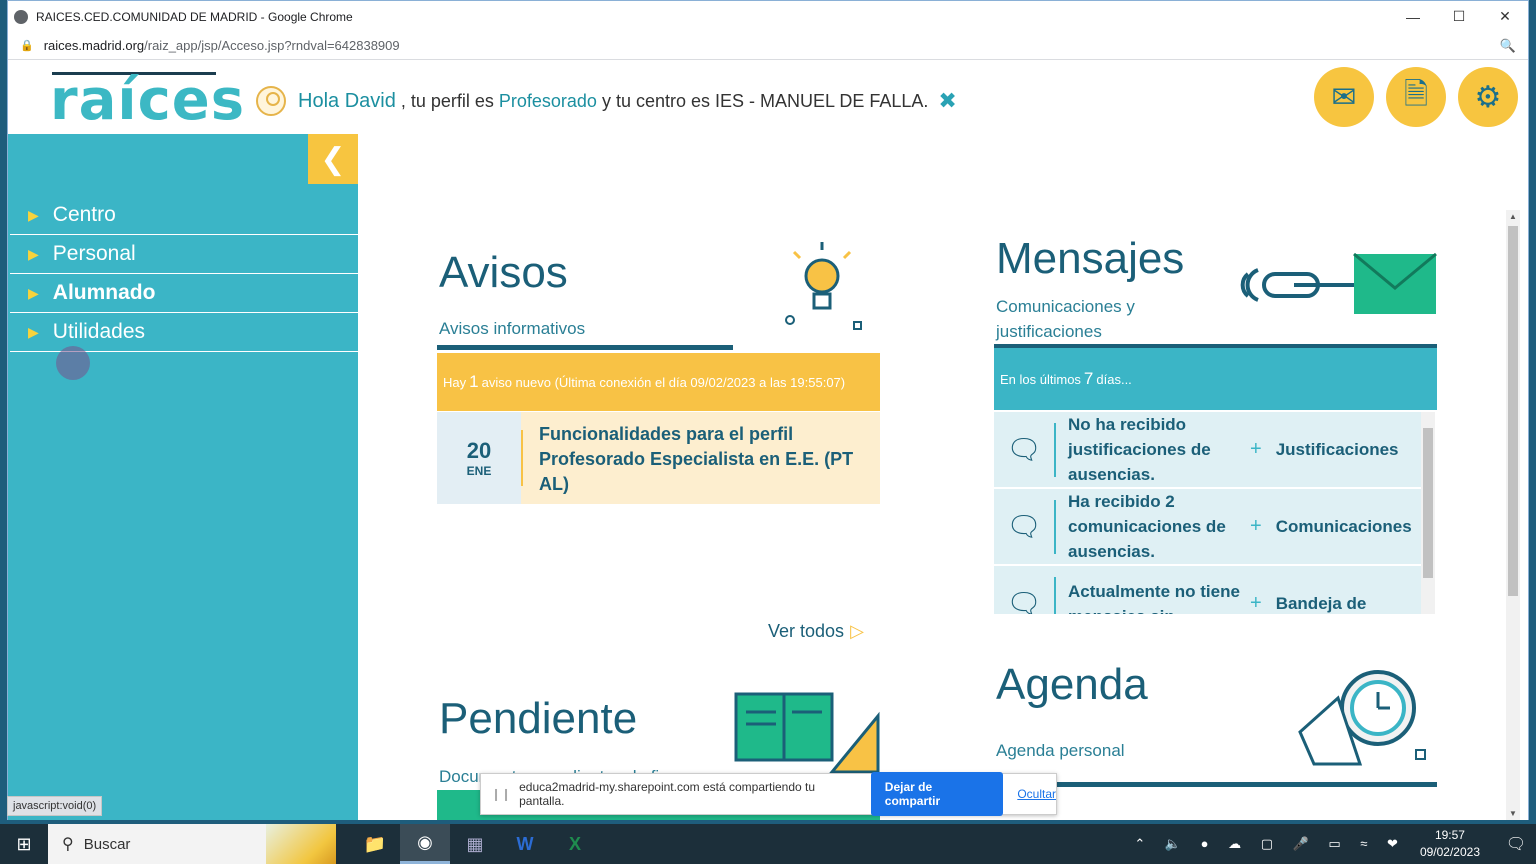 The width and height of the screenshot is (1536, 864). What do you see at coordinates (479, 471) in the screenshot?
I see `aviso-month: ENE` at bounding box center [479, 471].